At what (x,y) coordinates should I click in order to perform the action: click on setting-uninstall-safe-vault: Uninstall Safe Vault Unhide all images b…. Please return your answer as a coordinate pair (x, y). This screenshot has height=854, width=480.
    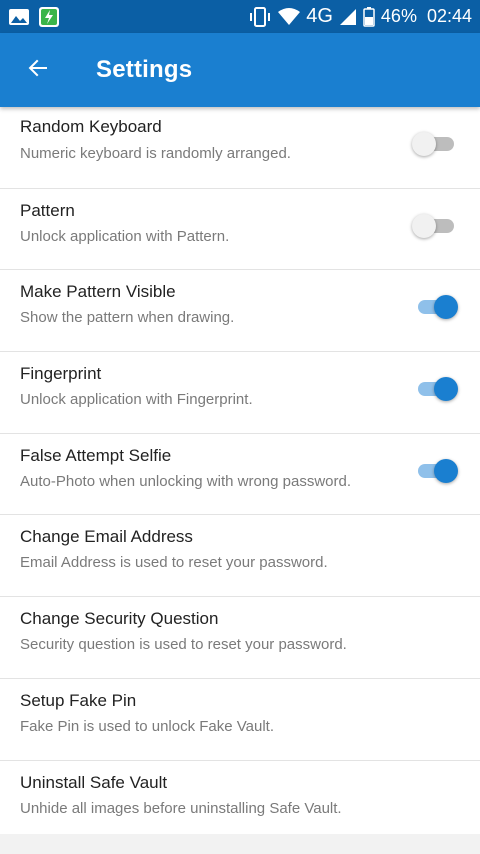
    Looking at the image, I should click on (240, 802).